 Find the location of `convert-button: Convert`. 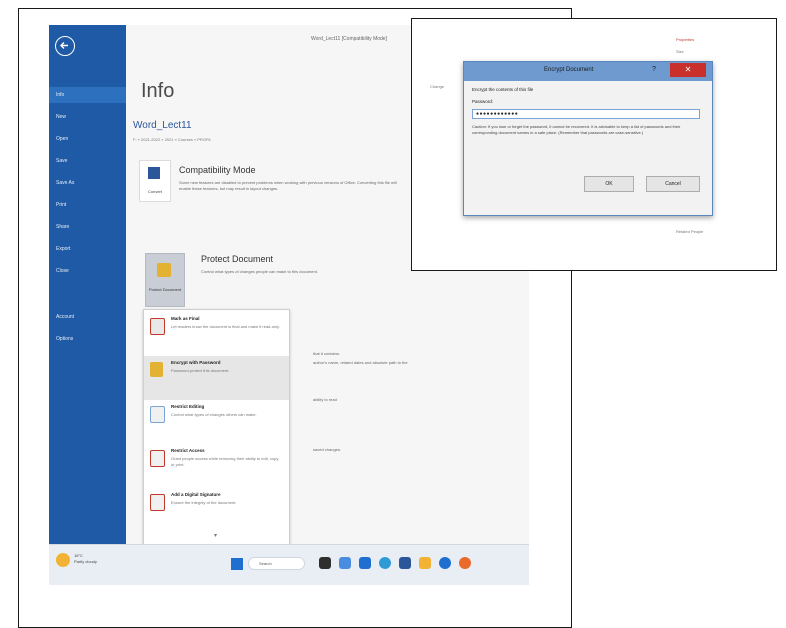

convert-button: Convert is located at coordinates (155, 181).